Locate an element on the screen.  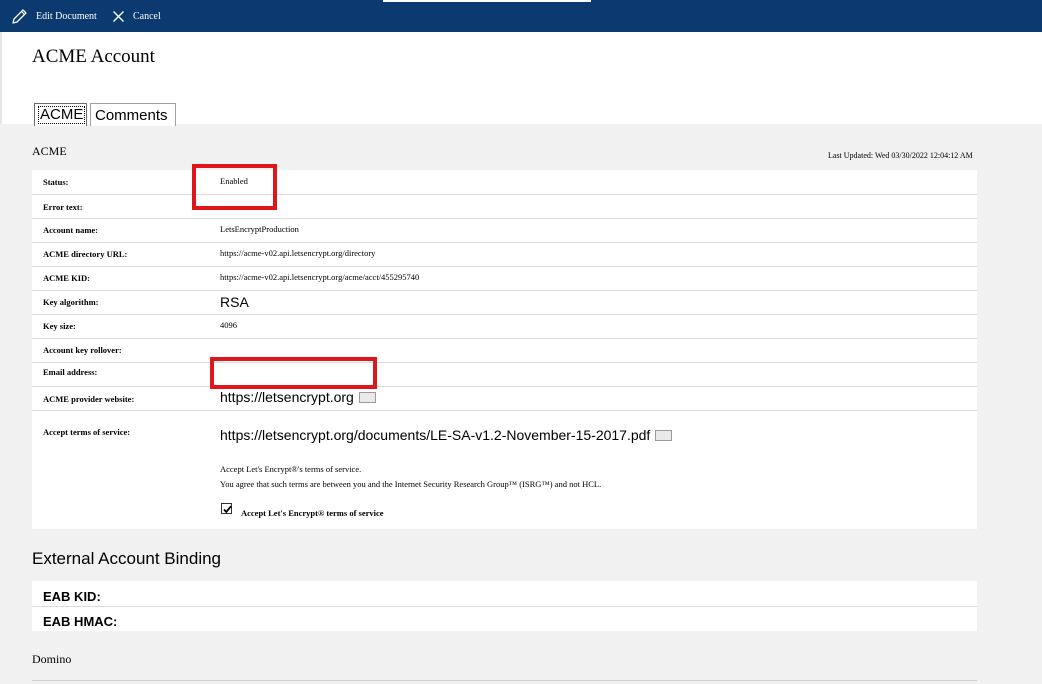
last-updated-timestamp: Last Updated: Wed 03/30/2022 12:04:12 AM is located at coordinates (900, 155).